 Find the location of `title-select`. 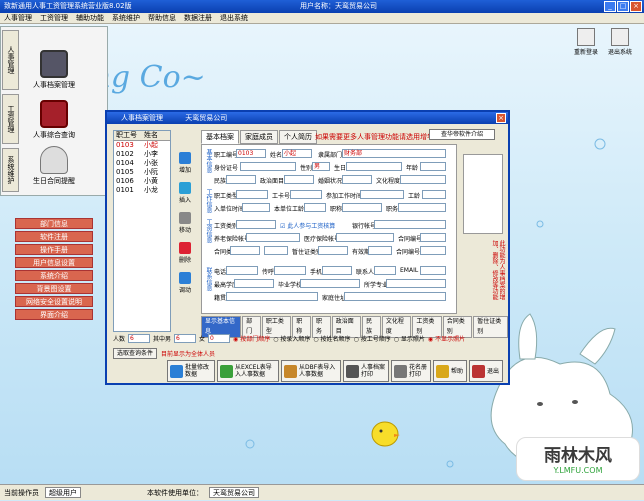

title-select is located at coordinates (362, 207).